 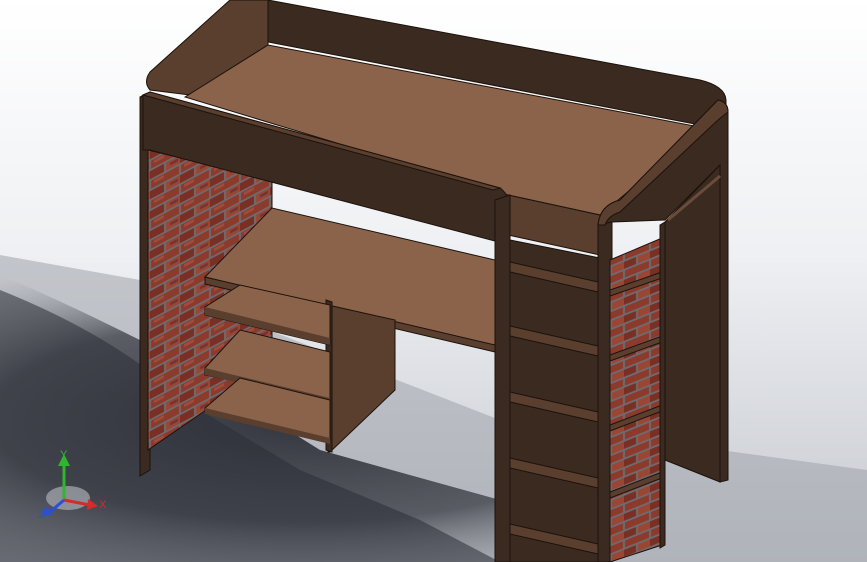 I want to click on ladder-left-rail, so click(x=502, y=378).